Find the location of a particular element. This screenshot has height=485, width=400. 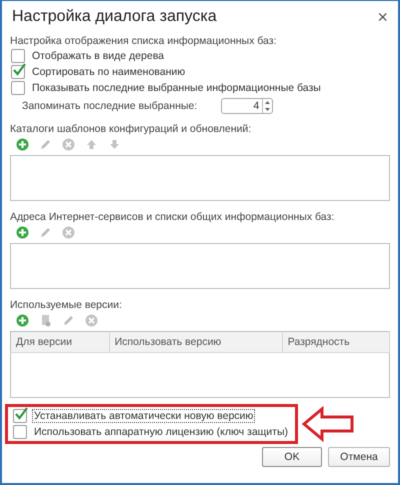

column-header: Использовать версию is located at coordinates (195, 342).